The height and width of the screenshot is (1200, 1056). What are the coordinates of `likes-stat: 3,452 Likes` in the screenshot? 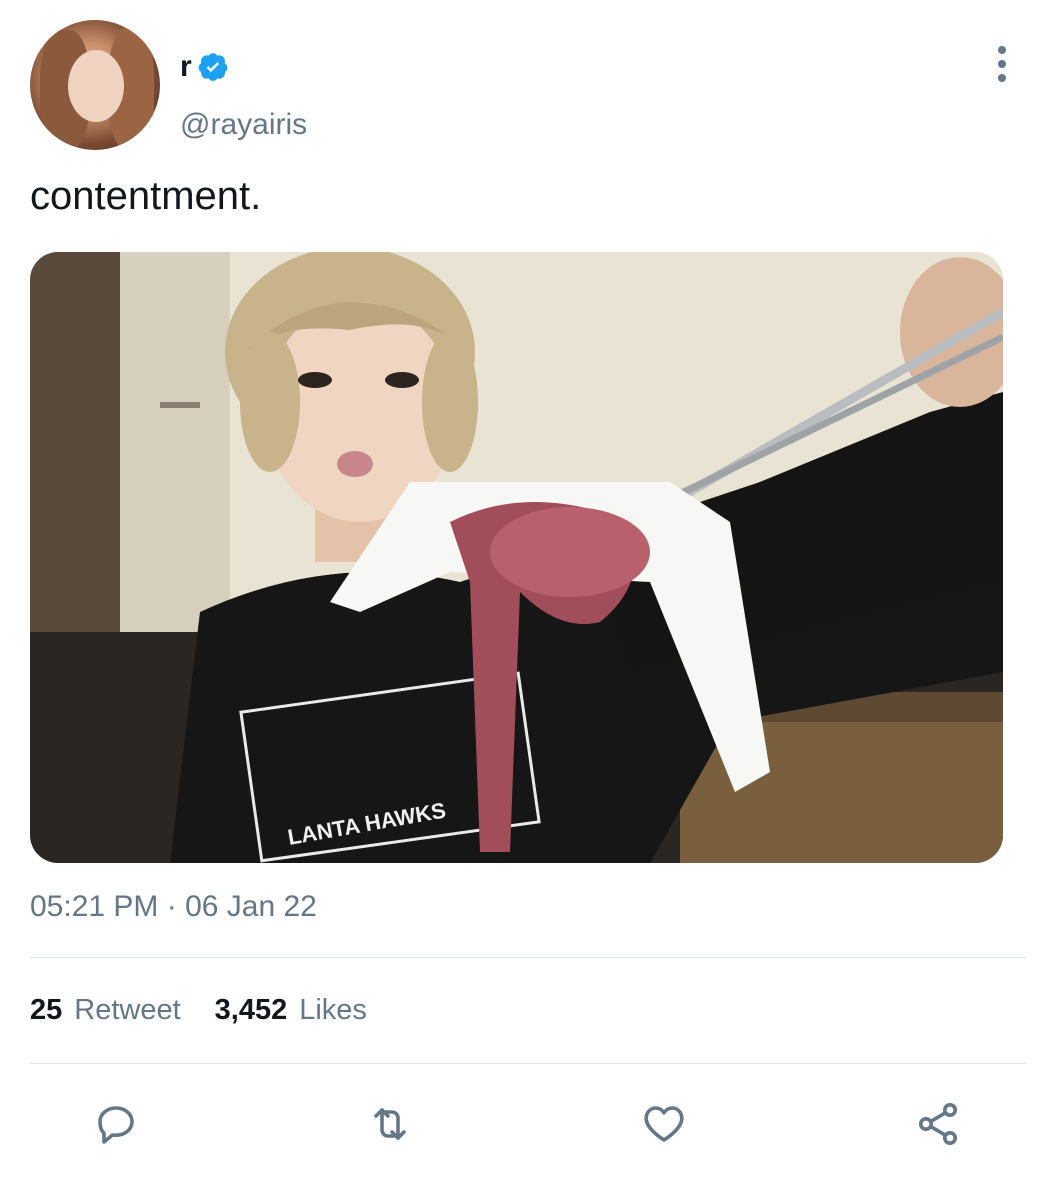 It's located at (291, 1010).